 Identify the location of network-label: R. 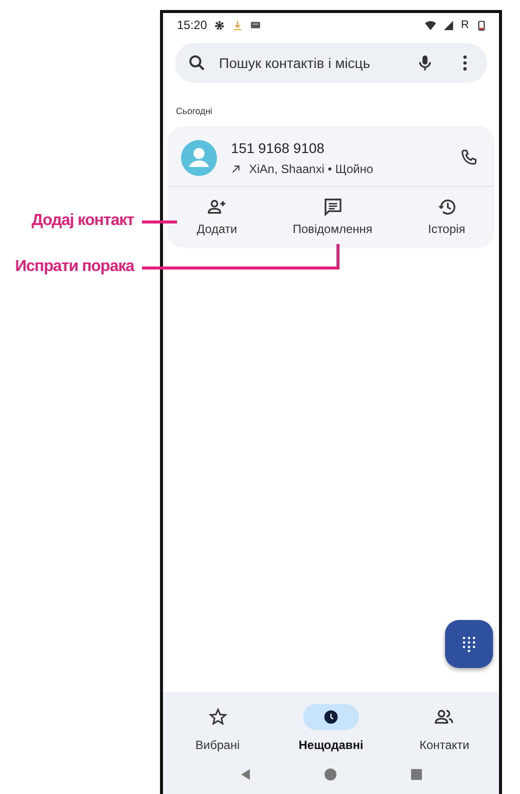
(465, 25).